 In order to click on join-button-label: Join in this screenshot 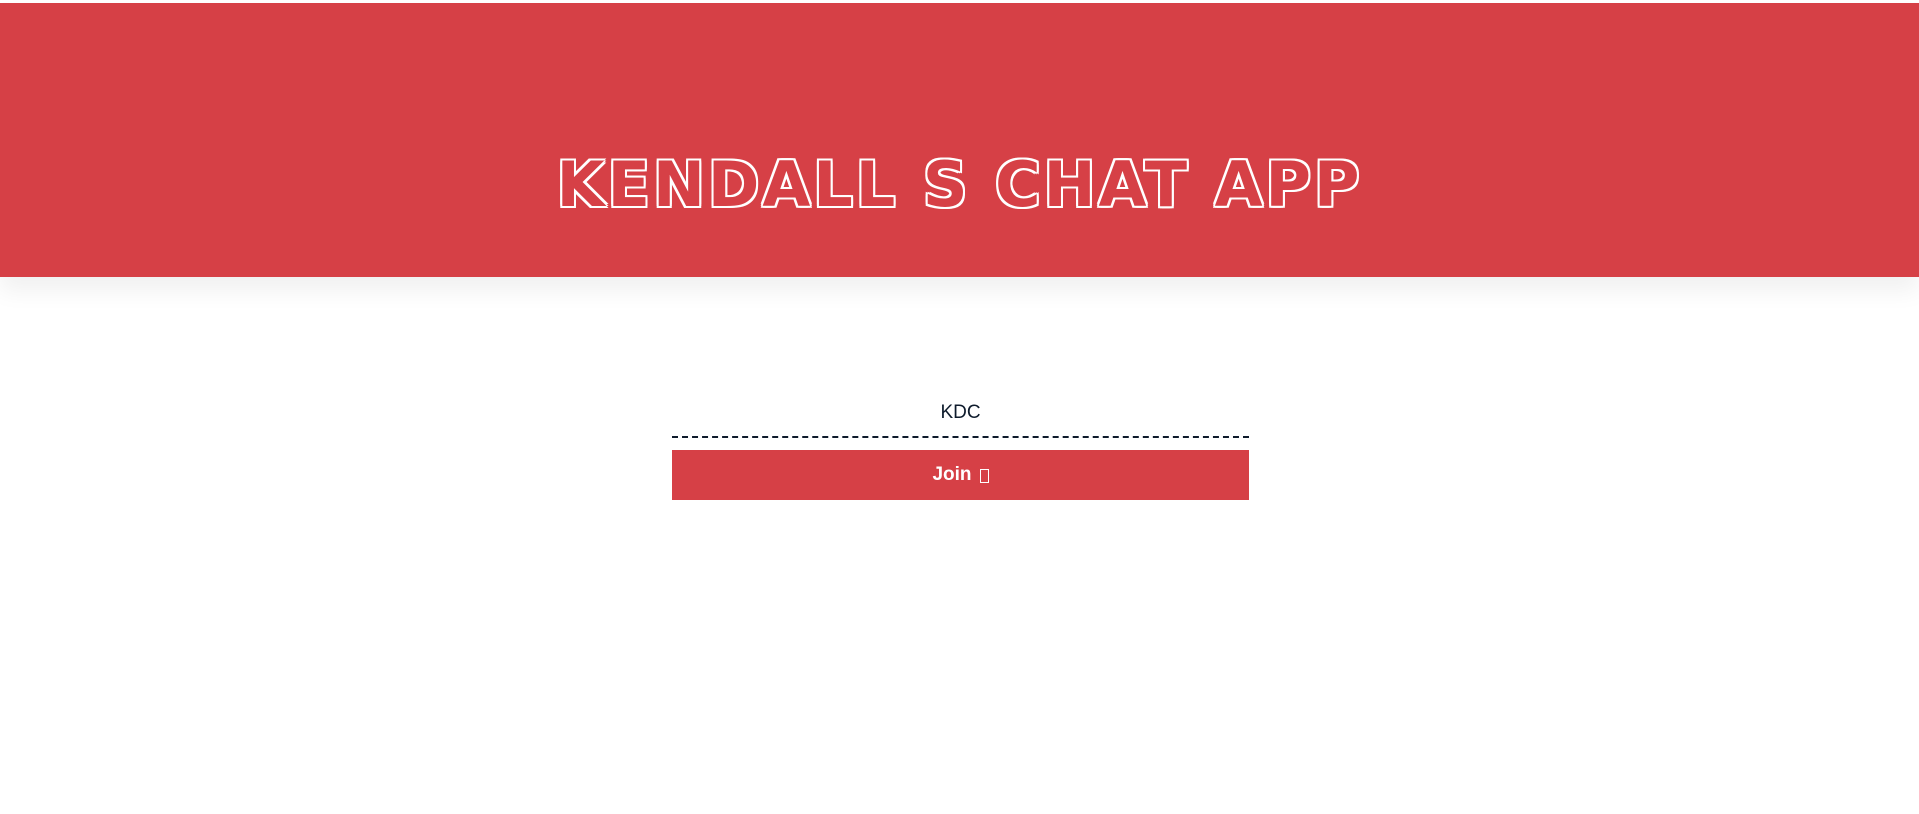, I will do `click(952, 474)`.